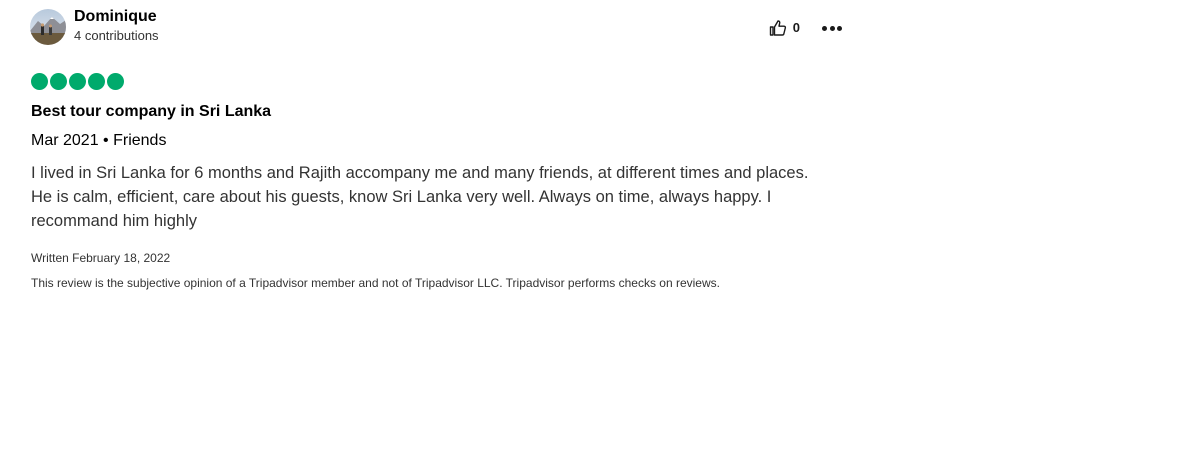  What do you see at coordinates (116, 17) in the screenshot?
I see `author-name: Dominique` at bounding box center [116, 17].